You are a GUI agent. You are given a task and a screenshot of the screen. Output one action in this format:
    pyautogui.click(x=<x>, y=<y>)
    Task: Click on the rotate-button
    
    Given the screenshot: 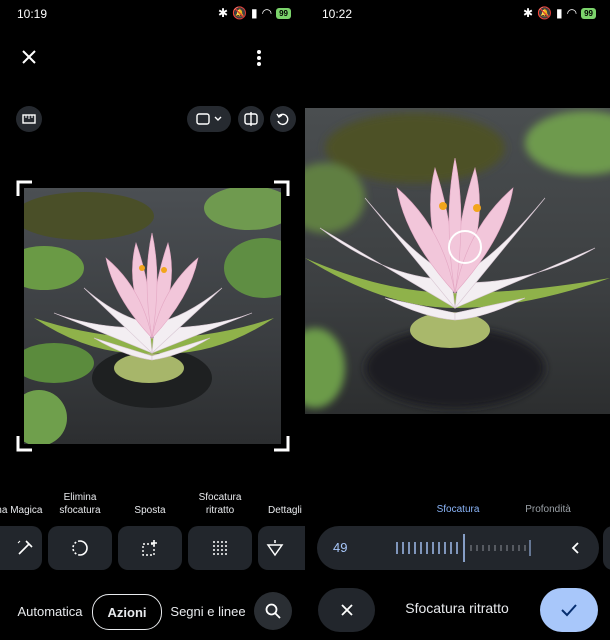 What is the action you would take?
    pyautogui.click(x=283, y=119)
    